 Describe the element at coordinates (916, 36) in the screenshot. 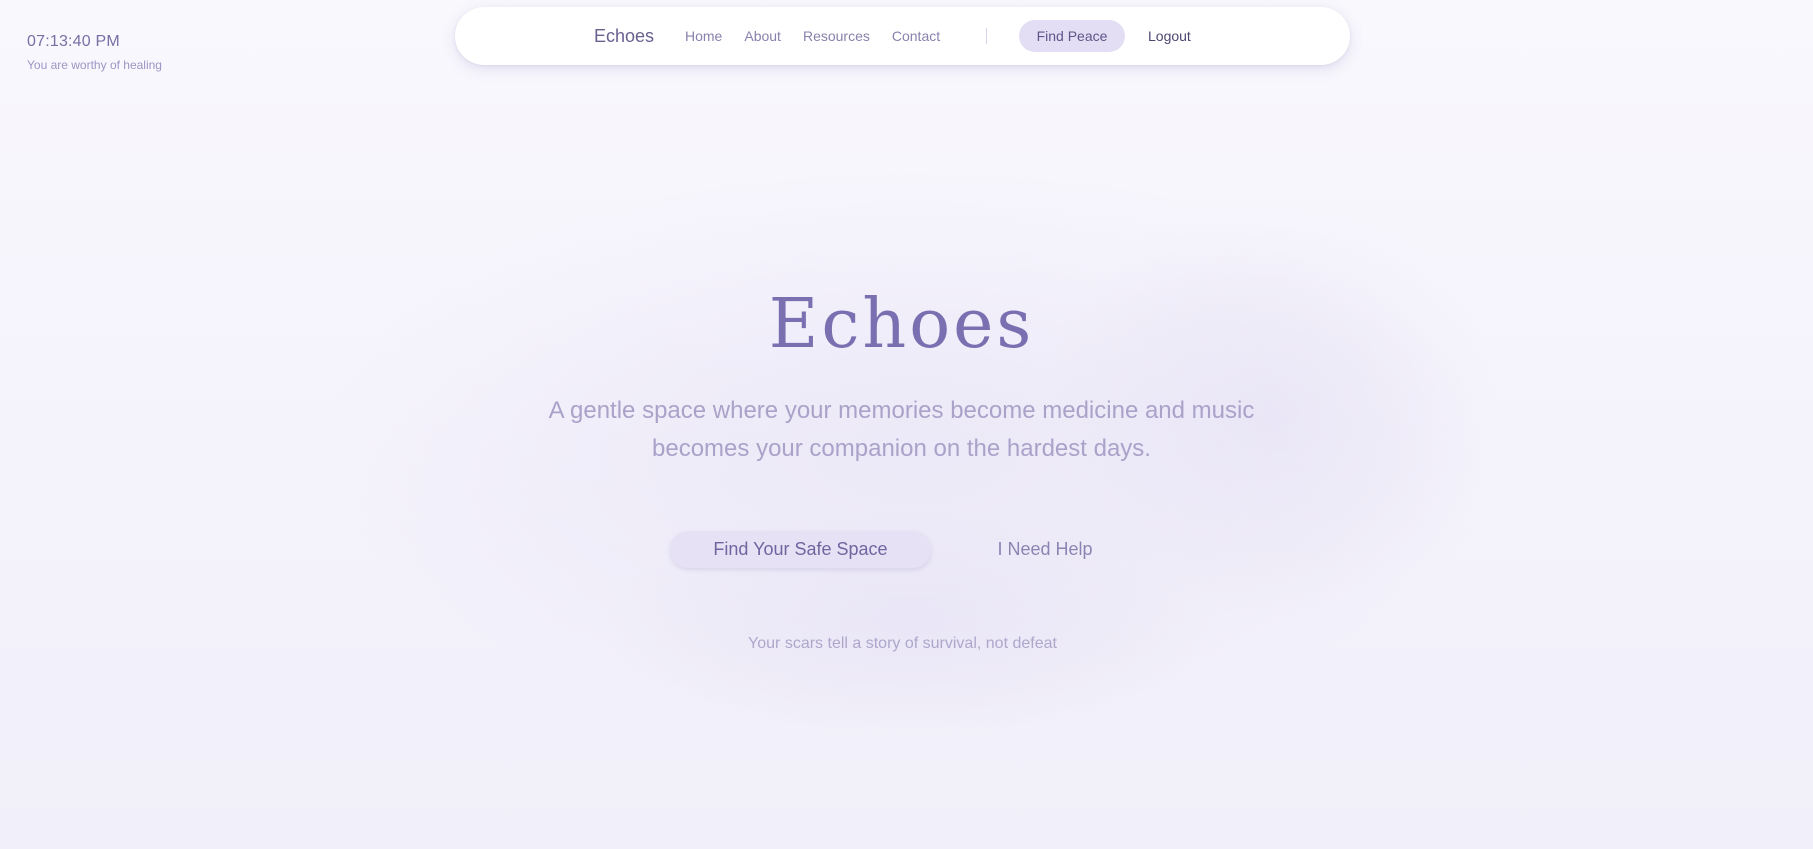

I see `nav-link-contact: Contact` at that location.